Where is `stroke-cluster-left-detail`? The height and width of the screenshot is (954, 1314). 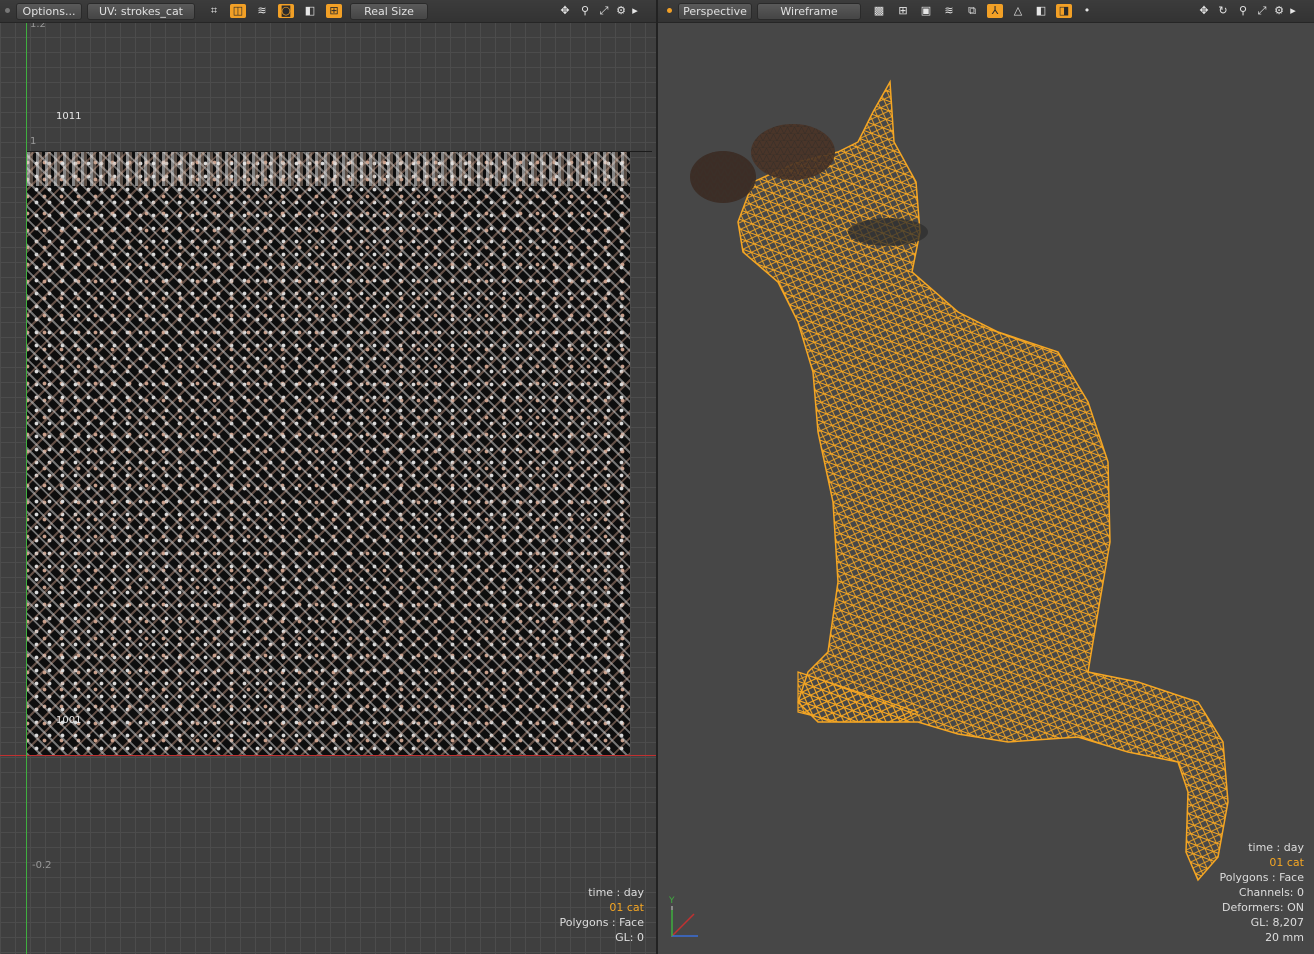
stroke-cluster-left-detail is located at coordinates (723, 177).